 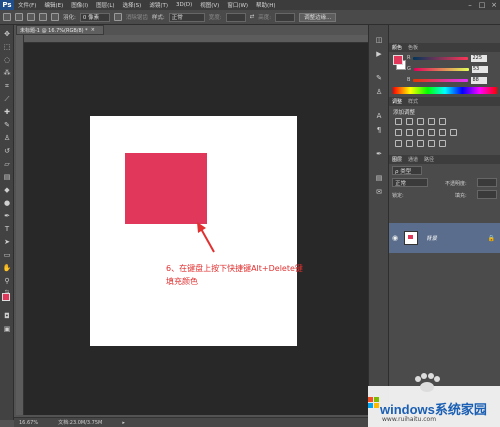 What do you see at coordinates (398, 121) in the screenshot?
I see `brightness-icon` at bounding box center [398, 121].